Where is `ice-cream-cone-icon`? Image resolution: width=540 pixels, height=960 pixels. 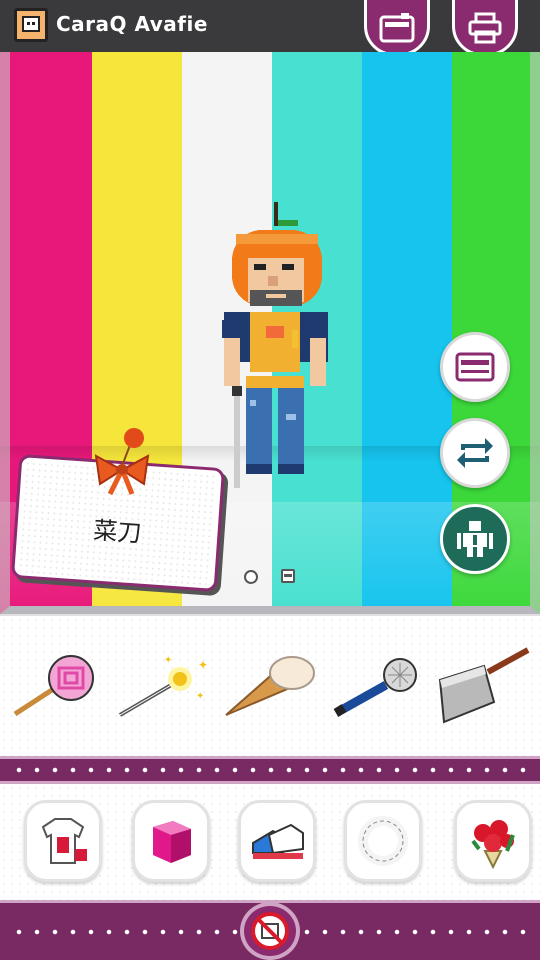 ice-cream-cone-icon is located at coordinates (270, 686).